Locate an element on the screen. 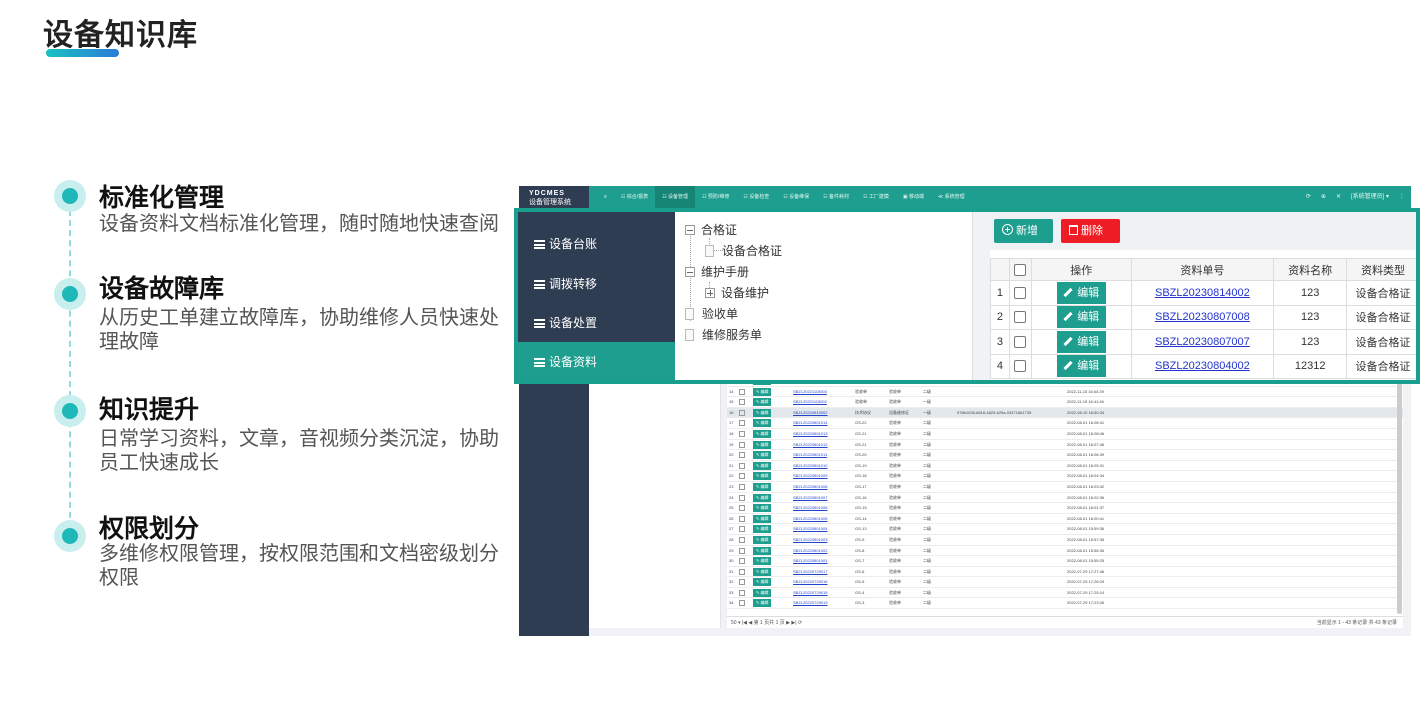 Image resolution: width=1425 pixels, height=710 pixels. doc-number-link: SBZL20220810002 is located at coordinates (822, 413).